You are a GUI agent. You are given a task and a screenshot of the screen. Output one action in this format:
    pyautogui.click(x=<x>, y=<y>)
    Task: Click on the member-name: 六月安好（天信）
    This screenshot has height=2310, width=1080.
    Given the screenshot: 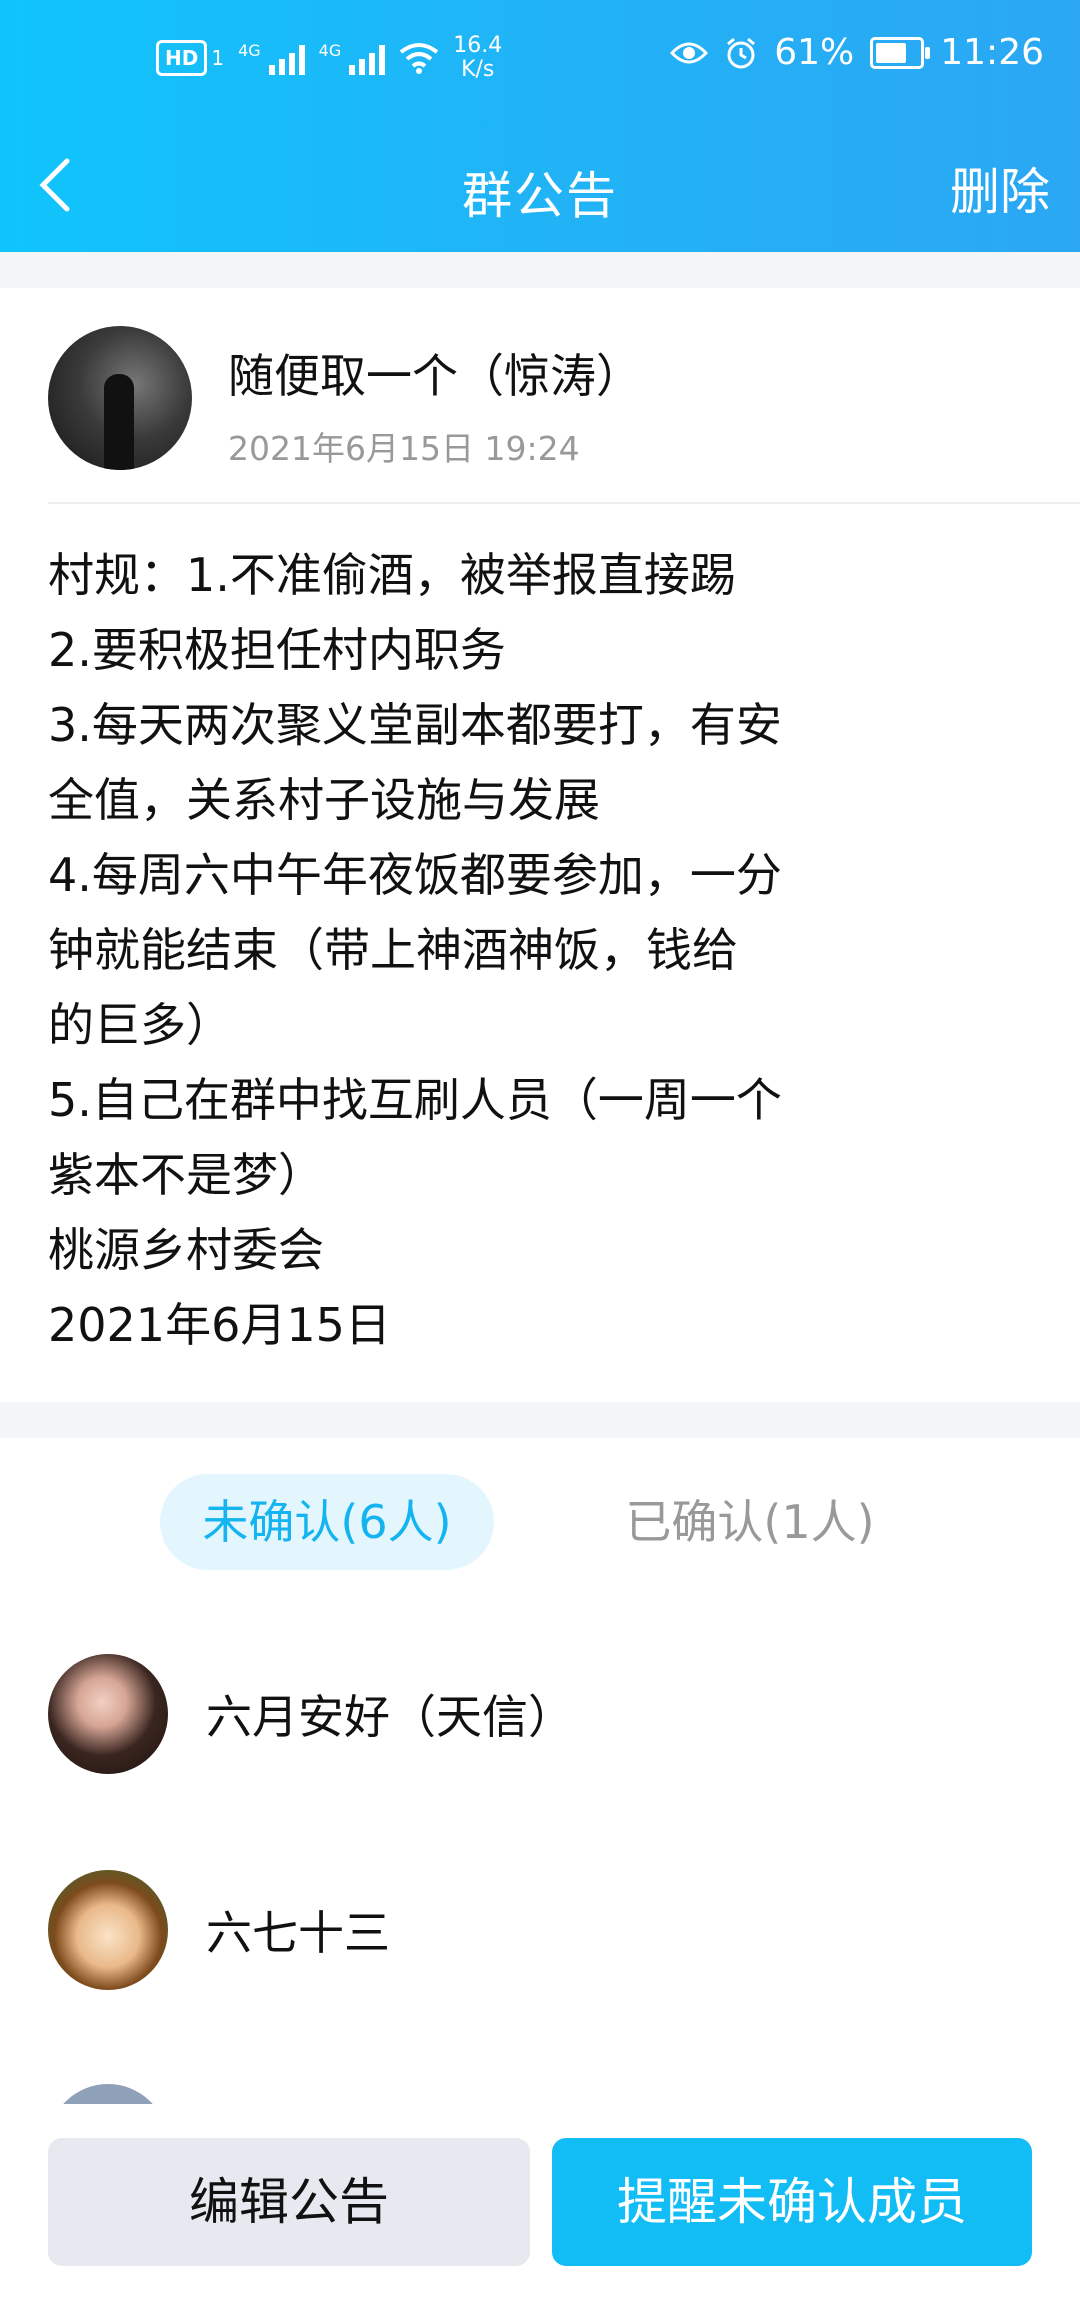 What is the action you would take?
    pyautogui.click(x=390, y=1717)
    